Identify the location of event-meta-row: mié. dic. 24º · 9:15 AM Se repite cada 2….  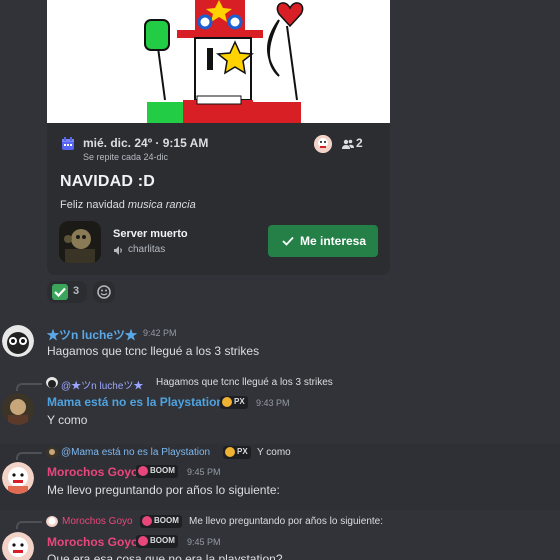
(219, 151).